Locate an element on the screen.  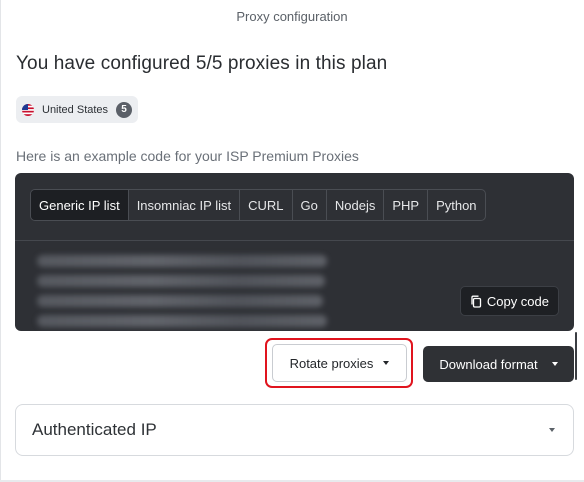
rotate-proxies-button: Rotate proxies is located at coordinates (339, 363).